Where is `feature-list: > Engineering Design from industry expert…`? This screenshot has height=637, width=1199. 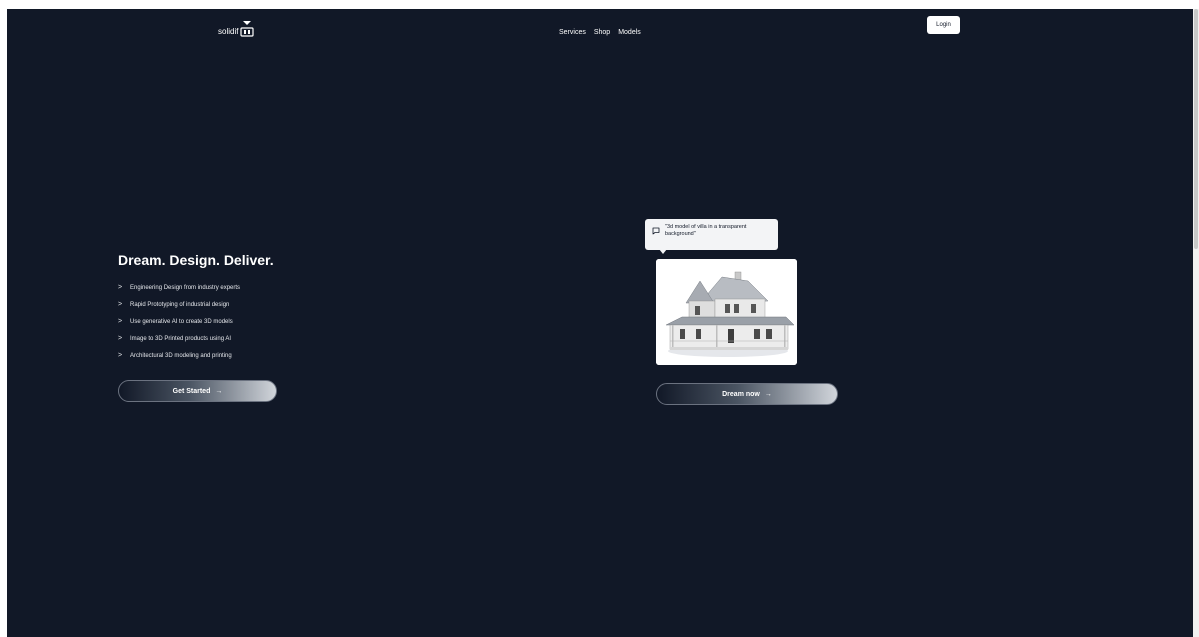
feature-list: > Engineering Design from industry expert… is located at coordinates (179, 321).